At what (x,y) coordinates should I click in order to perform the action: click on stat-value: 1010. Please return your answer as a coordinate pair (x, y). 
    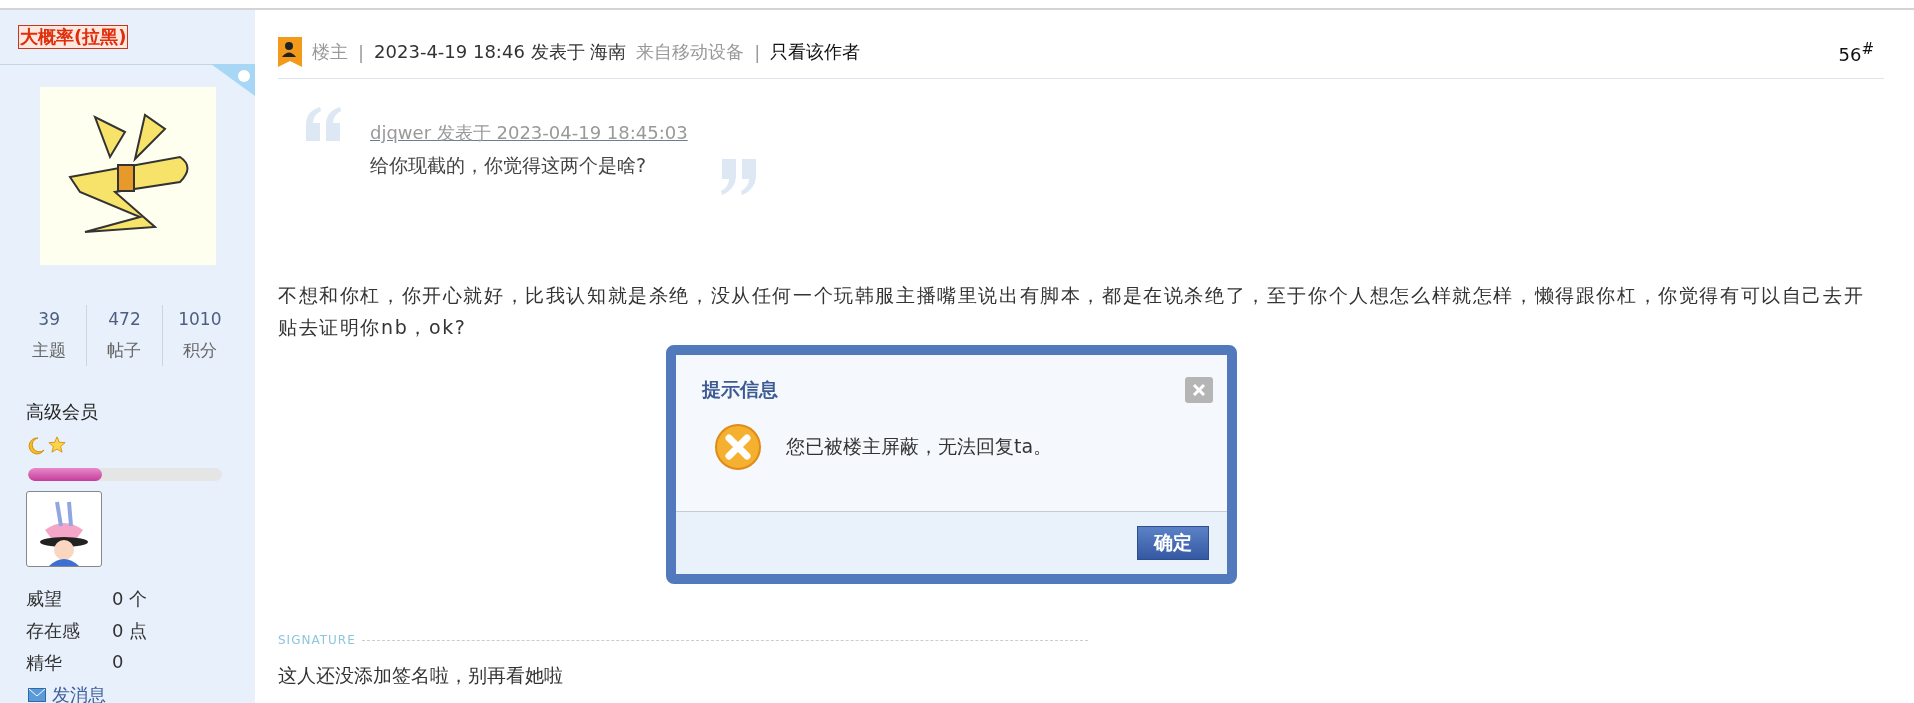
    Looking at the image, I should click on (200, 319).